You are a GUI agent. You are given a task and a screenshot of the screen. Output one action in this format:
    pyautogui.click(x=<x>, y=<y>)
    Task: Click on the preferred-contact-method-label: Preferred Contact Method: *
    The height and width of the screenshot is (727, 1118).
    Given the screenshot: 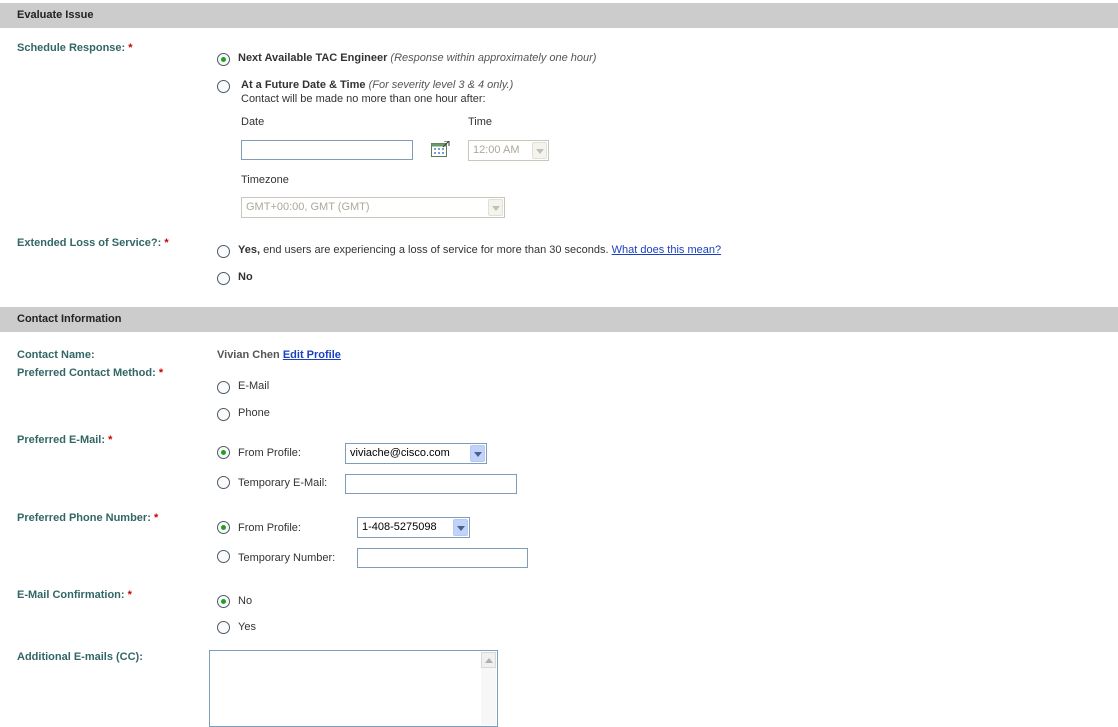 What is the action you would take?
    pyautogui.click(x=90, y=373)
    